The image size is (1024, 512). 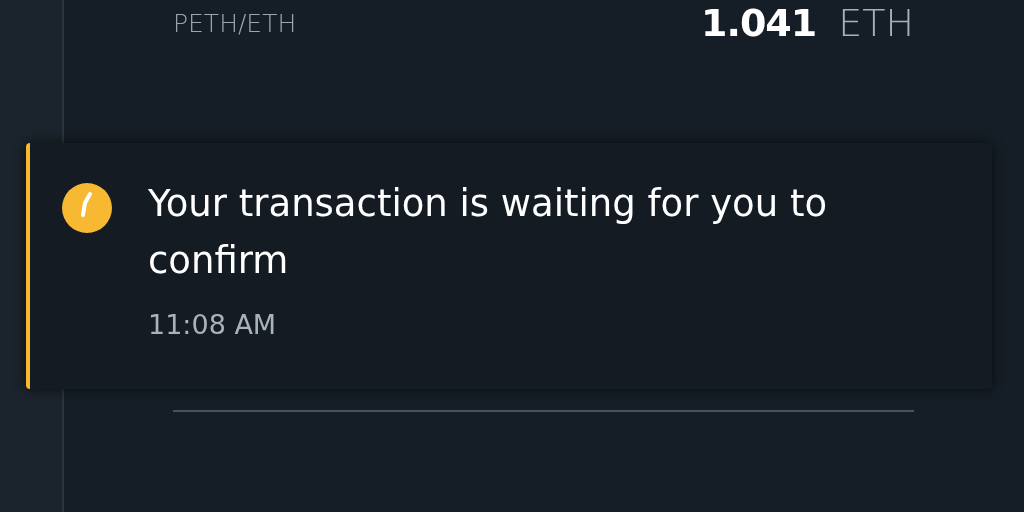 What do you see at coordinates (213, 324) in the screenshot?
I see `notification-time: 11:08 AM` at bounding box center [213, 324].